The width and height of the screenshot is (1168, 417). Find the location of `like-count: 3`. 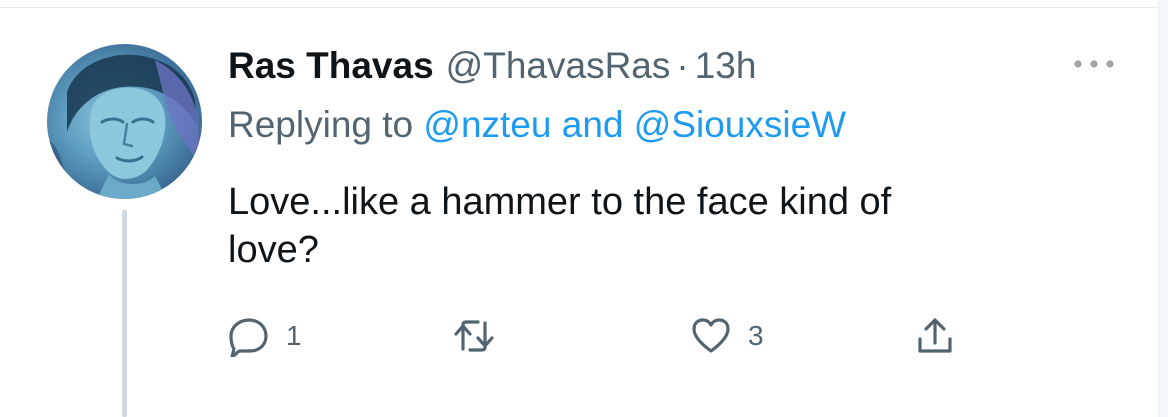

like-count: 3 is located at coordinates (756, 335).